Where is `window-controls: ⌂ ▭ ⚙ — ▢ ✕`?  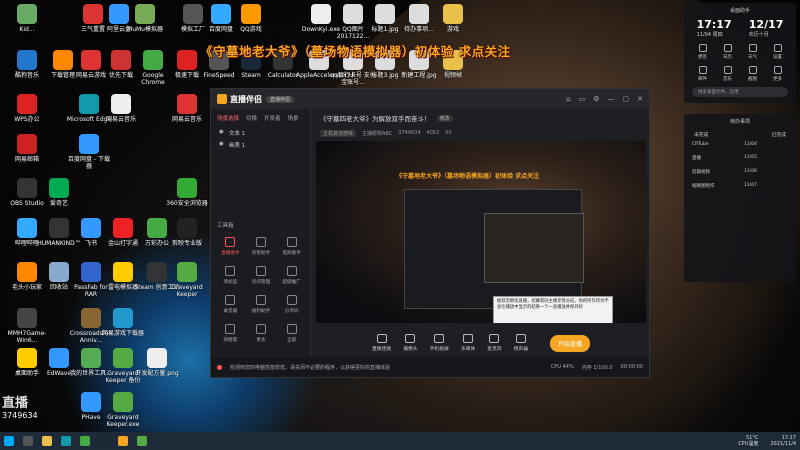
window-controls: ⌂ ▭ ⚙ — ▢ ✕ is located at coordinates (604, 99).